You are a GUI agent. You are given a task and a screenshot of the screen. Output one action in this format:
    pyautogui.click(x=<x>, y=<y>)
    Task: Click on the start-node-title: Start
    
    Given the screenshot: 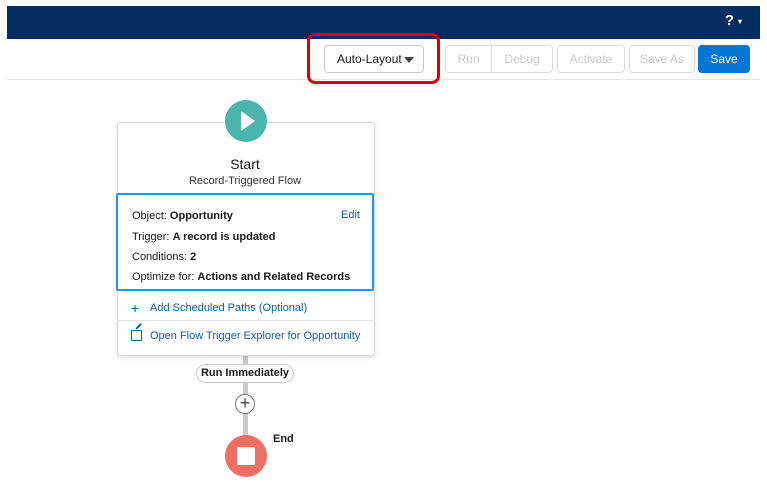 What is the action you would take?
    pyautogui.click(x=245, y=164)
    